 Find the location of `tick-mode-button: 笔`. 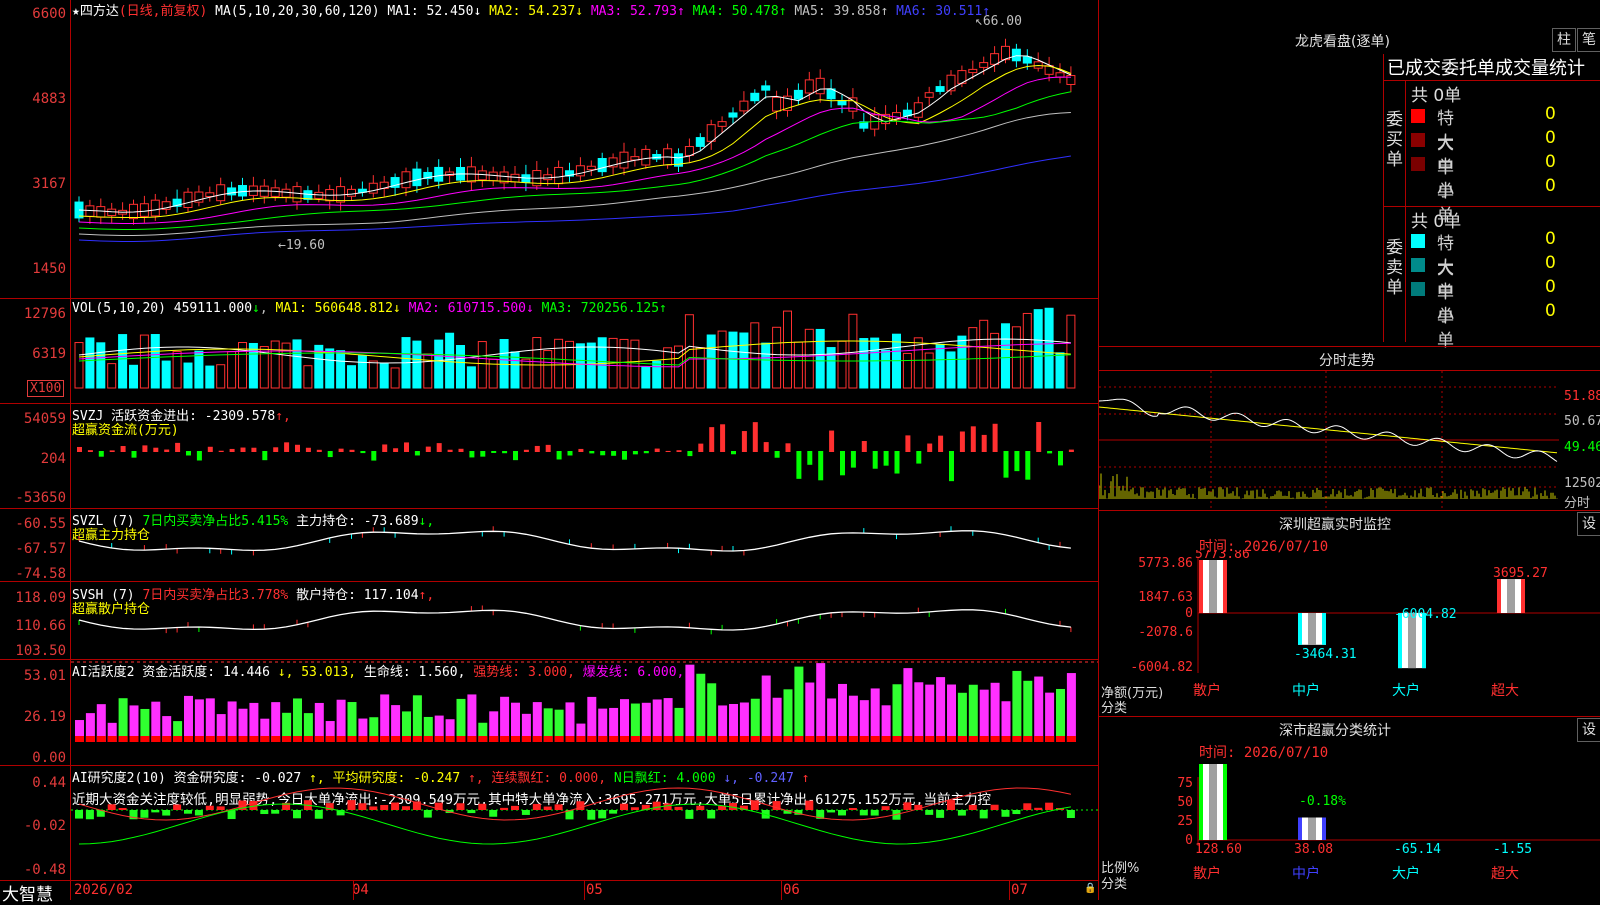

tick-mode-button: 笔 is located at coordinates (1588, 40).